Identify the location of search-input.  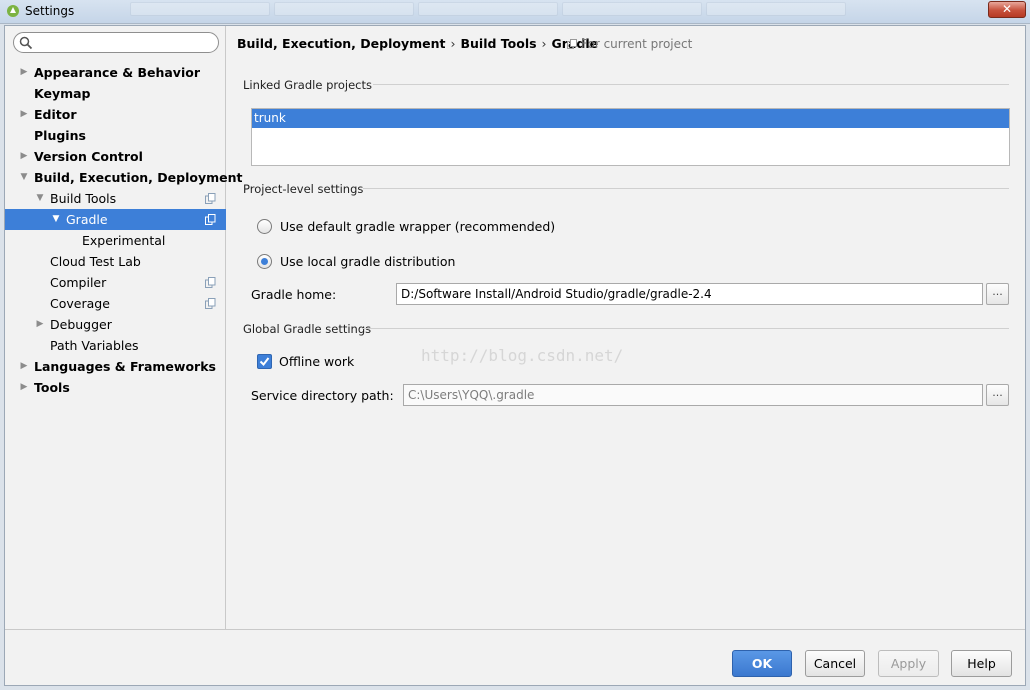
(125, 42).